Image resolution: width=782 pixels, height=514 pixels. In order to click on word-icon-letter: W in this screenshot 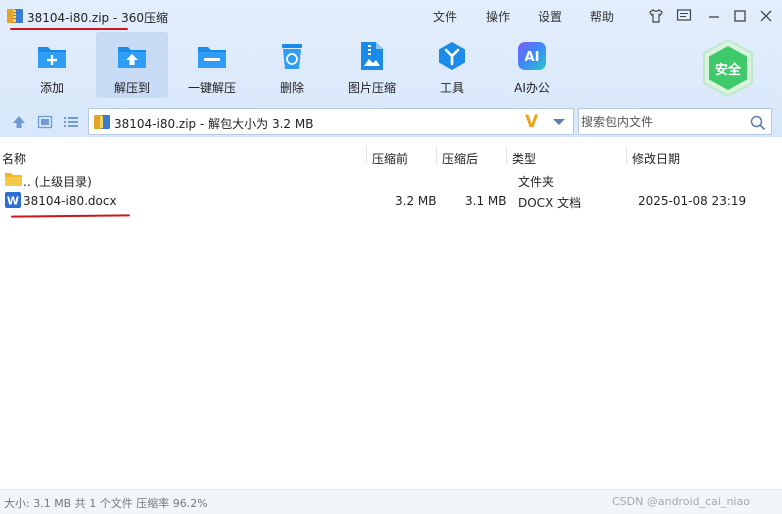, I will do `click(13, 201)`.